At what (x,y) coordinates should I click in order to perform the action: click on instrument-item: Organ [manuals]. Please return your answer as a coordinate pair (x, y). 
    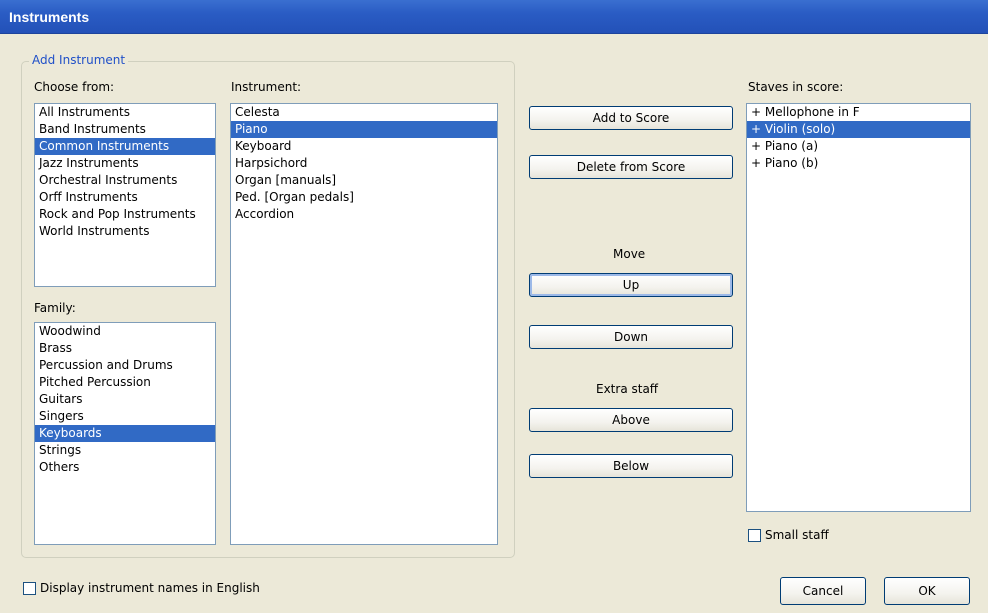
    Looking at the image, I should click on (364, 180).